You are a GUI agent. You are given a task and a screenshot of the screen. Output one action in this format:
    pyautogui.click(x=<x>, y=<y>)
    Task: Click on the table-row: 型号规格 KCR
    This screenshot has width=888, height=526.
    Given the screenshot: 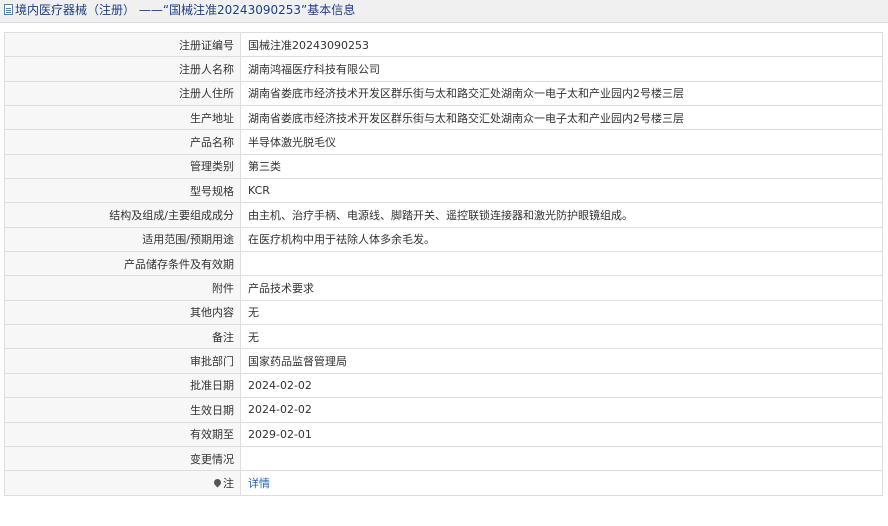 What is the action you would take?
    pyautogui.click(x=443, y=191)
    